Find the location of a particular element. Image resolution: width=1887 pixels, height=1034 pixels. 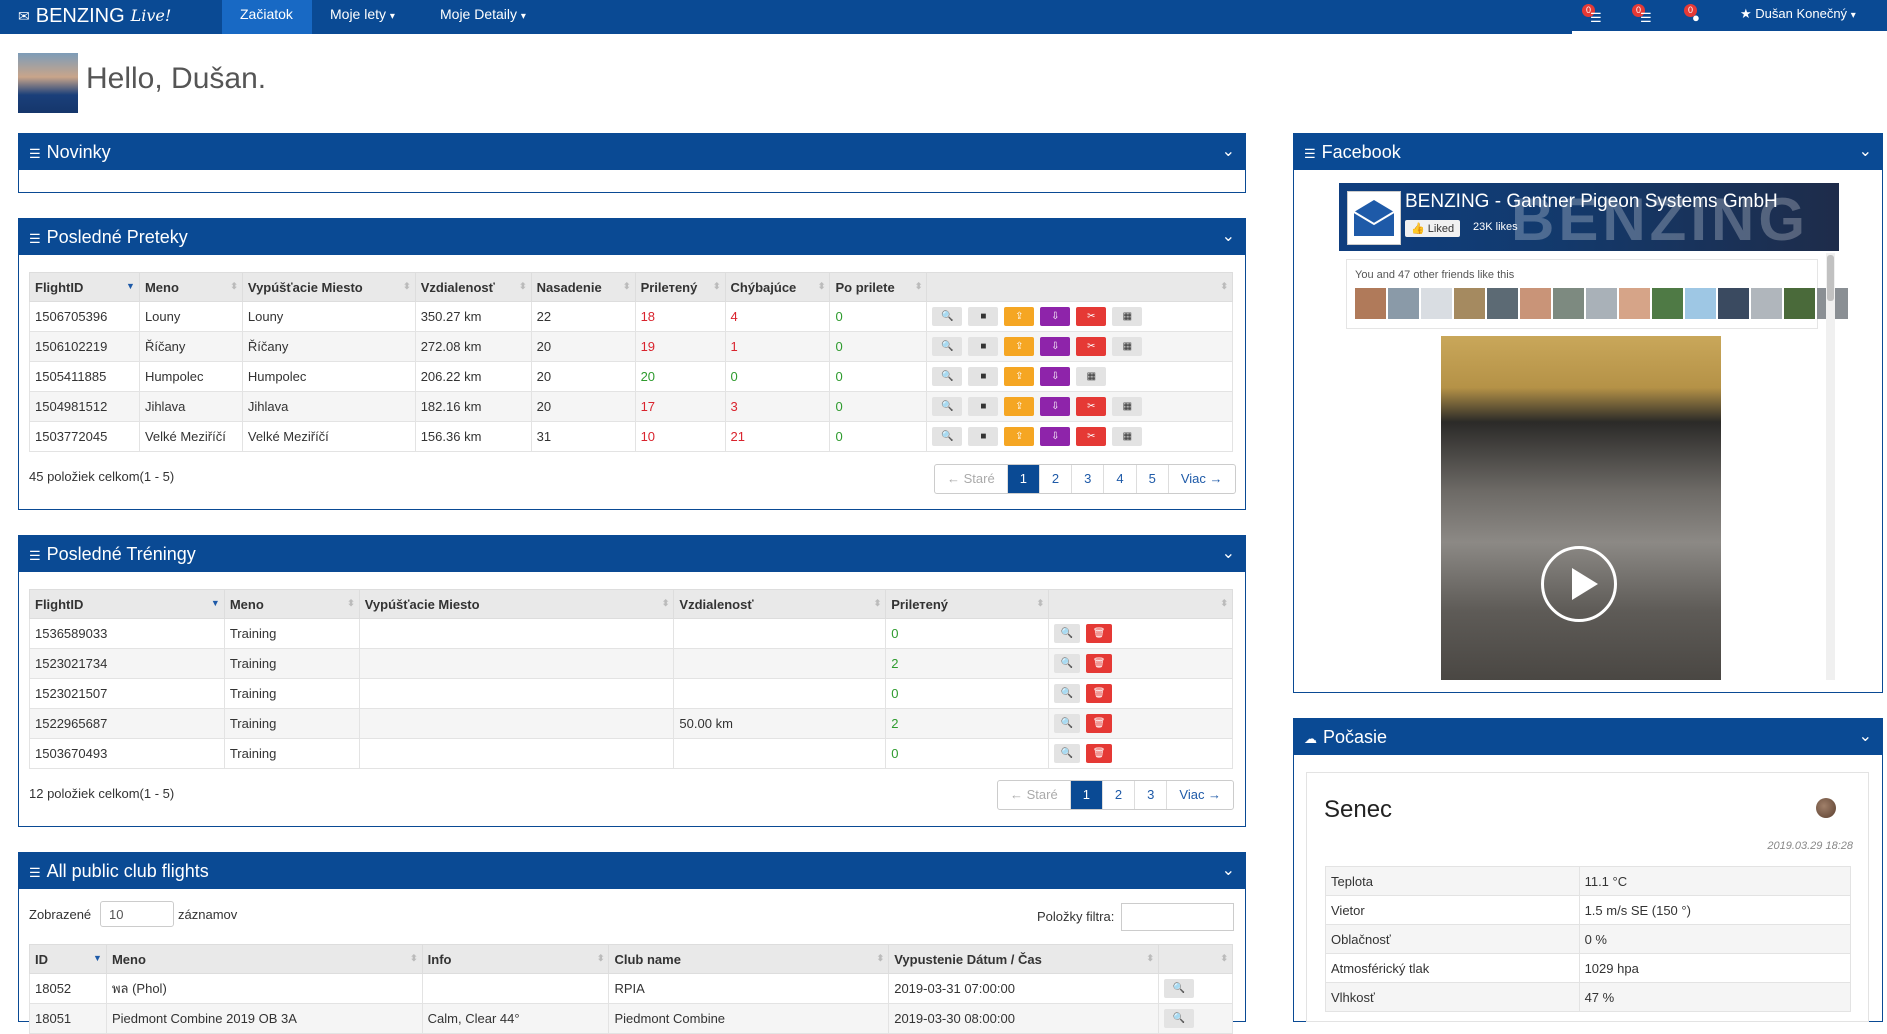

nav-my-details: Moje Detaily ▾ is located at coordinates (487, 17).